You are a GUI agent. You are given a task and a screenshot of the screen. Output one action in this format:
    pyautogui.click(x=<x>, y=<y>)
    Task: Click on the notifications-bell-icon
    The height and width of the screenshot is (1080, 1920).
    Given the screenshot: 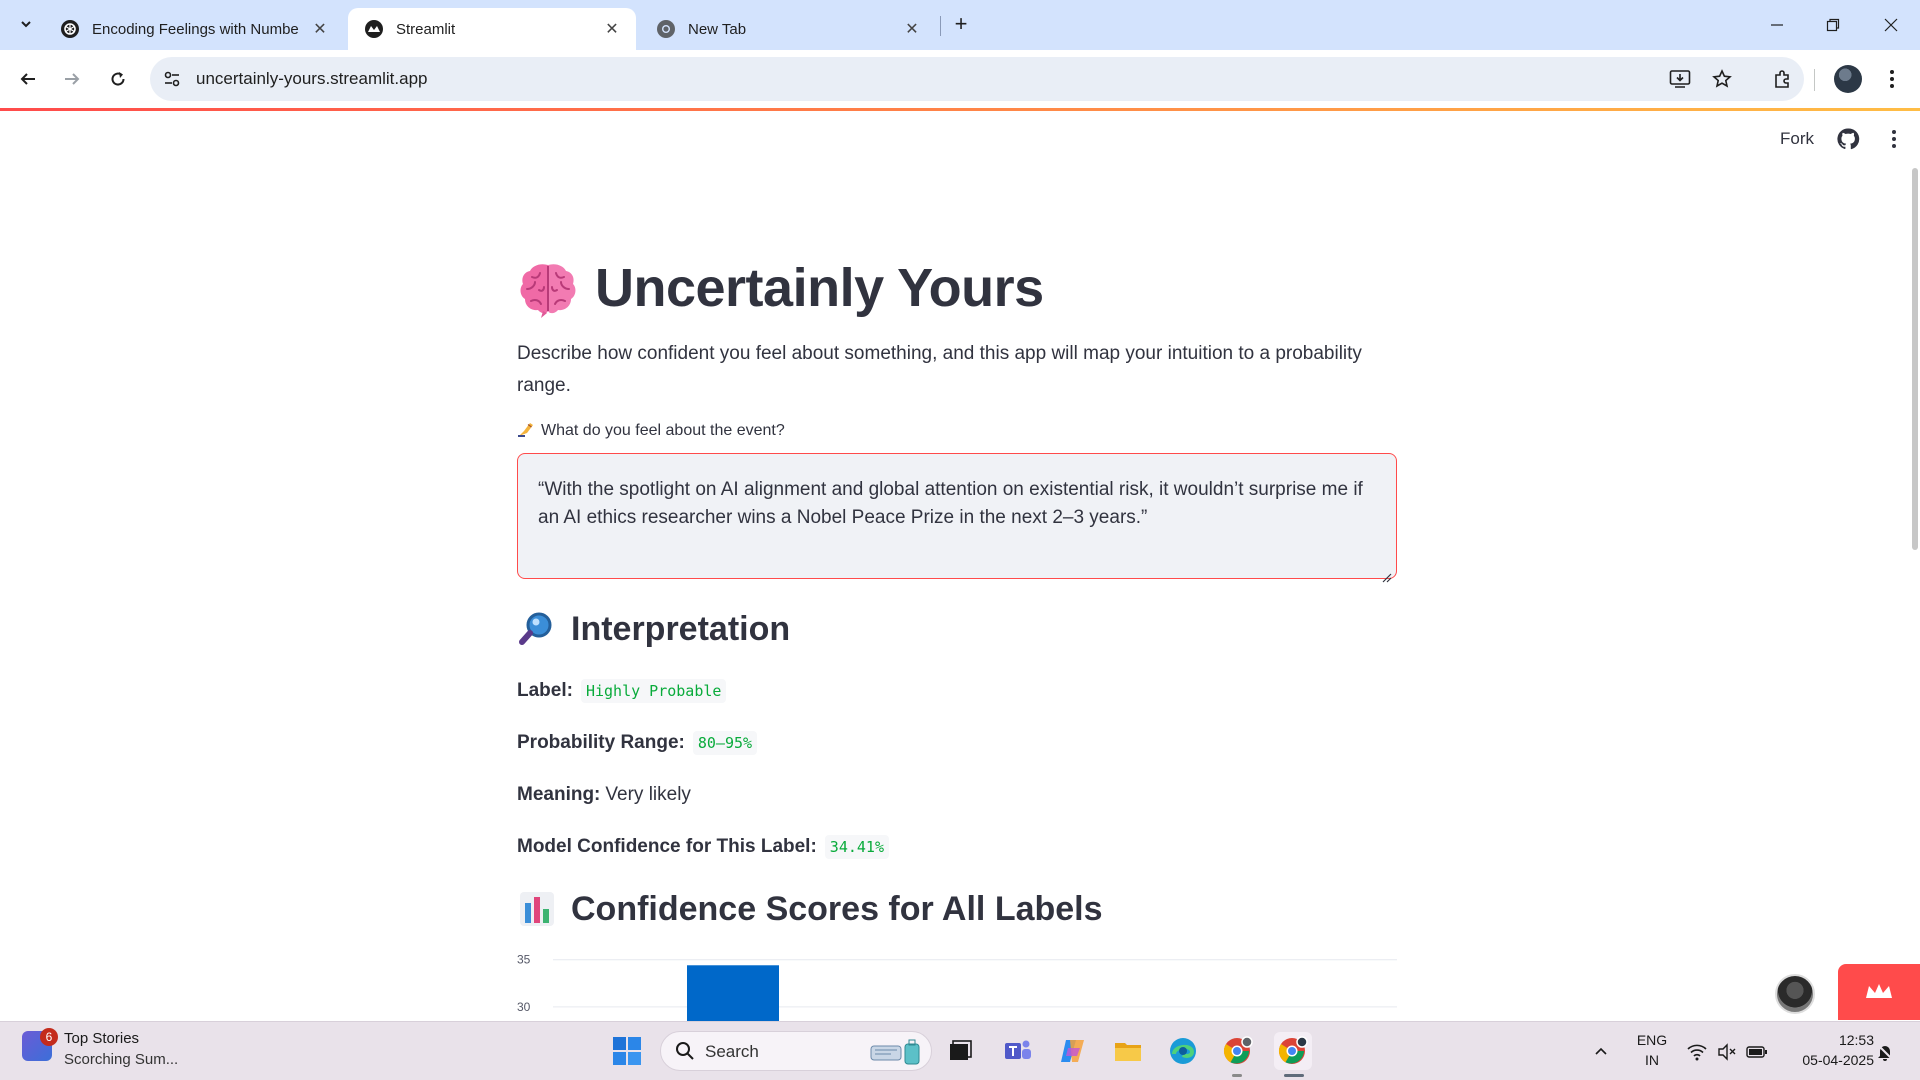 What is the action you would take?
    pyautogui.click(x=1885, y=1052)
    